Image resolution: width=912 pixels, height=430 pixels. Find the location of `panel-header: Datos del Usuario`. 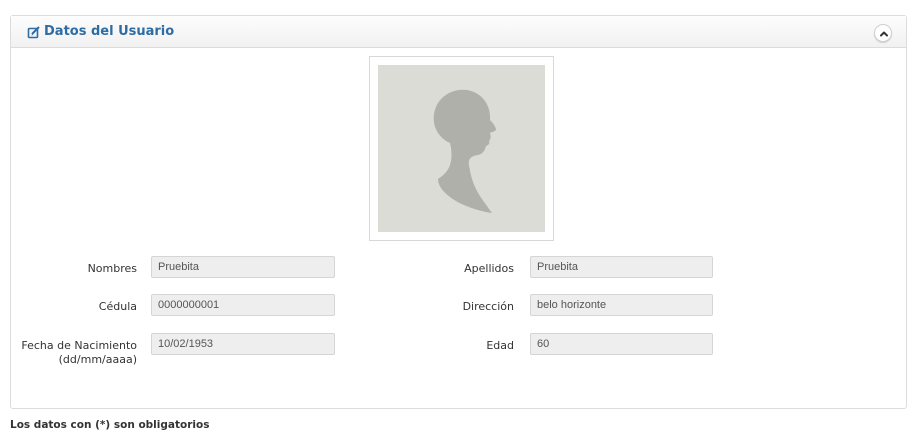

panel-header: Datos del Usuario is located at coordinates (458, 32).